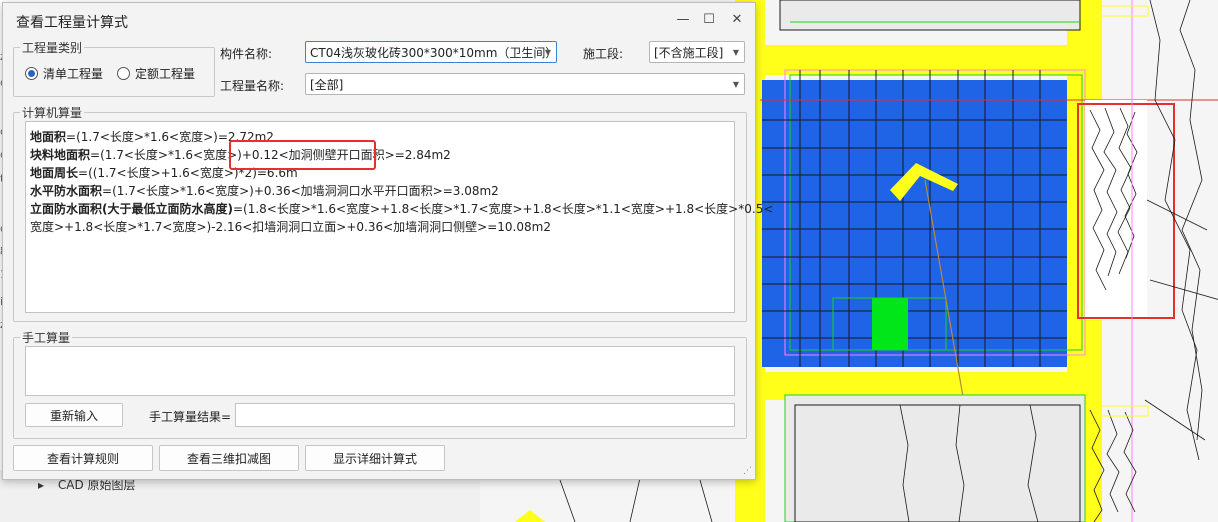 This screenshot has width=1218, height=522. What do you see at coordinates (74, 415) in the screenshot?
I see `reenter-button: 重新输入` at bounding box center [74, 415].